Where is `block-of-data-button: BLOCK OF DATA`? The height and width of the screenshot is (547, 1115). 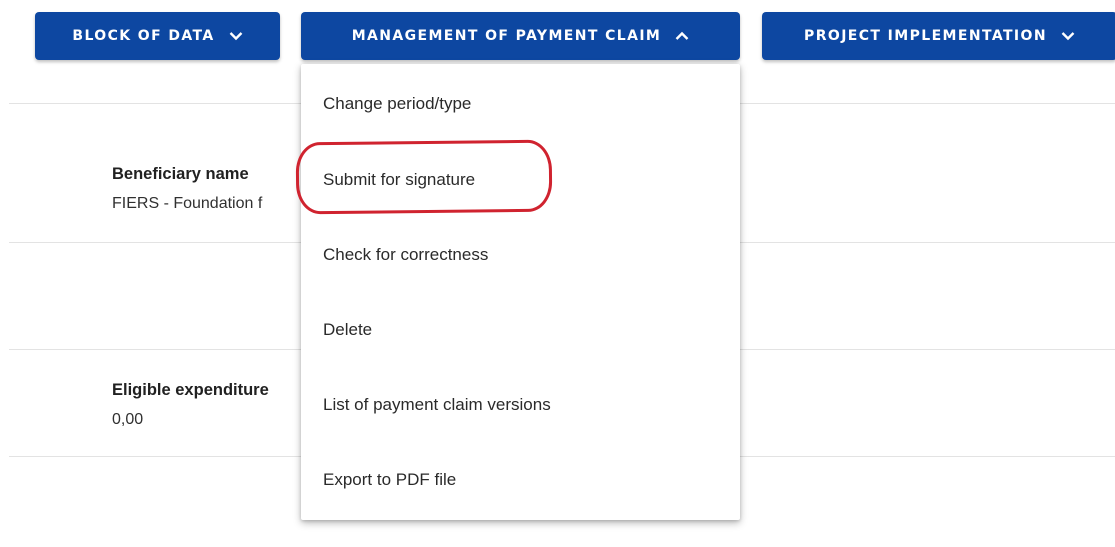 block-of-data-button: BLOCK OF DATA is located at coordinates (157, 36).